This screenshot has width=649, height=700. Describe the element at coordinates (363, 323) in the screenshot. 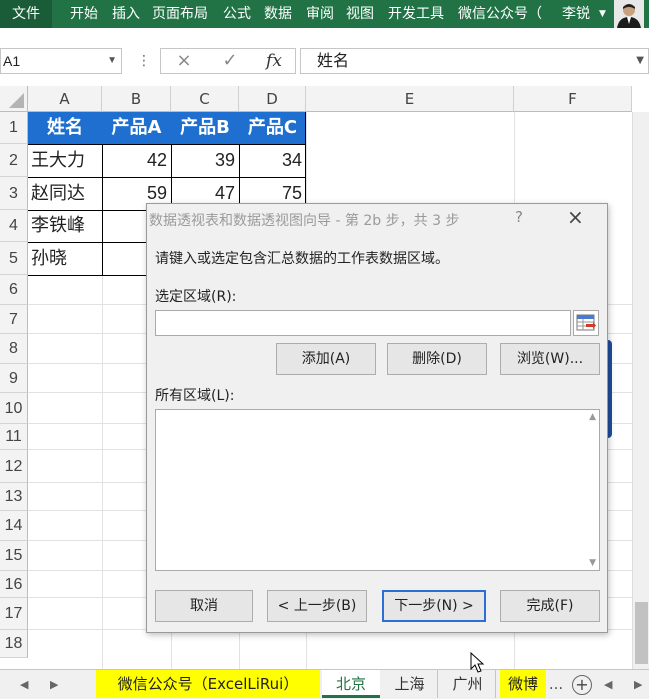

I see `range-input` at that location.